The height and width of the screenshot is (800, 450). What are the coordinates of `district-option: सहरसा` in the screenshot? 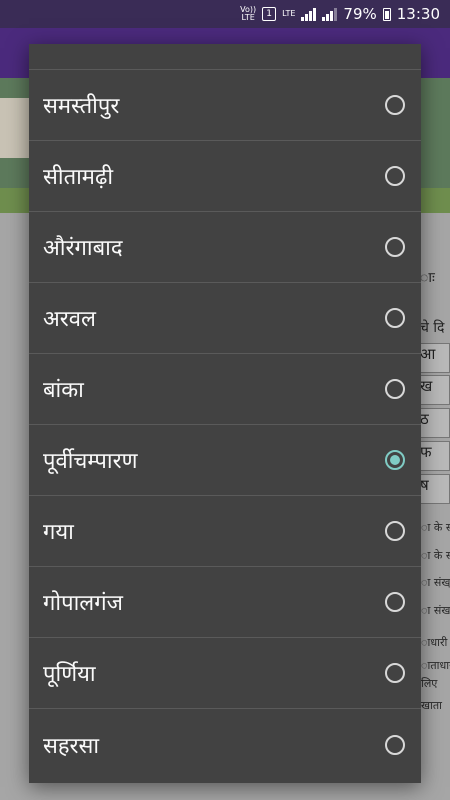 It's located at (225, 744).